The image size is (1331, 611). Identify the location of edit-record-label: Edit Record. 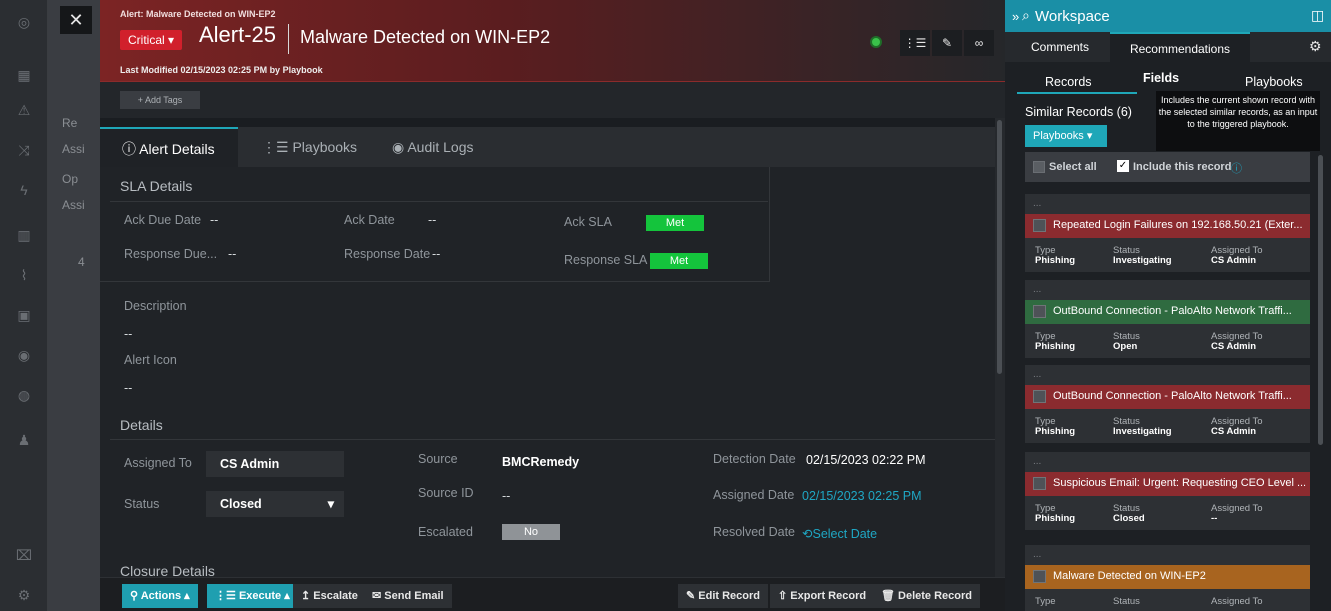
(729, 596).